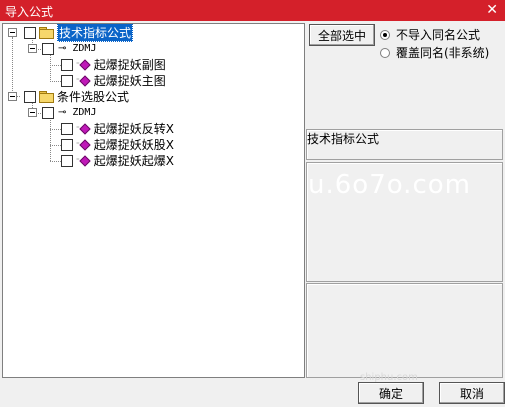 The height and width of the screenshot is (407, 505). What do you see at coordinates (252, 10) in the screenshot?
I see `title-bar: 导入公式 ✕` at bounding box center [252, 10].